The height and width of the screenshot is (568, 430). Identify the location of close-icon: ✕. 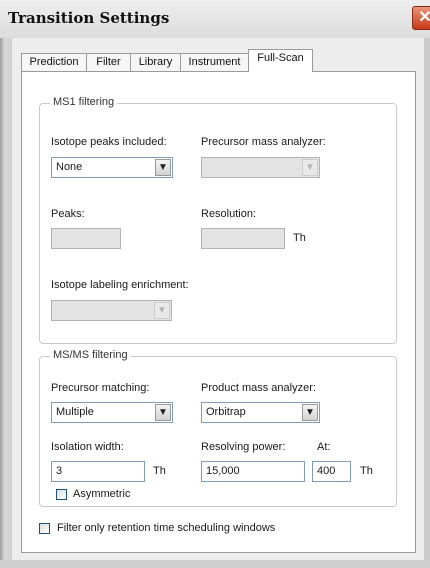
(424, 17).